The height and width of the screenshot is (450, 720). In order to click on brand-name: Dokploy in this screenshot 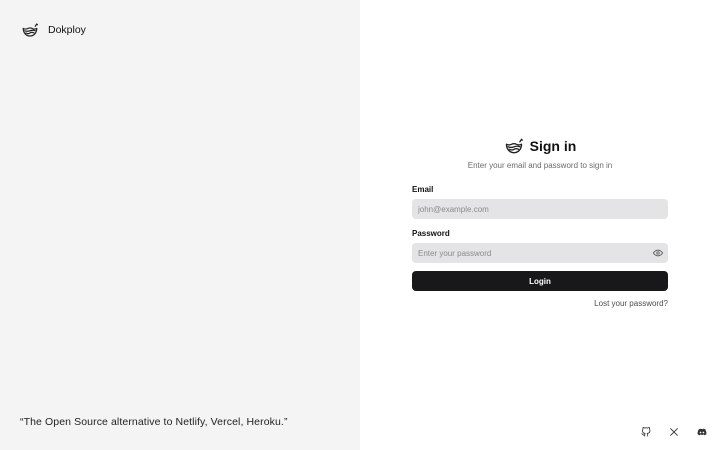, I will do `click(67, 30)`.